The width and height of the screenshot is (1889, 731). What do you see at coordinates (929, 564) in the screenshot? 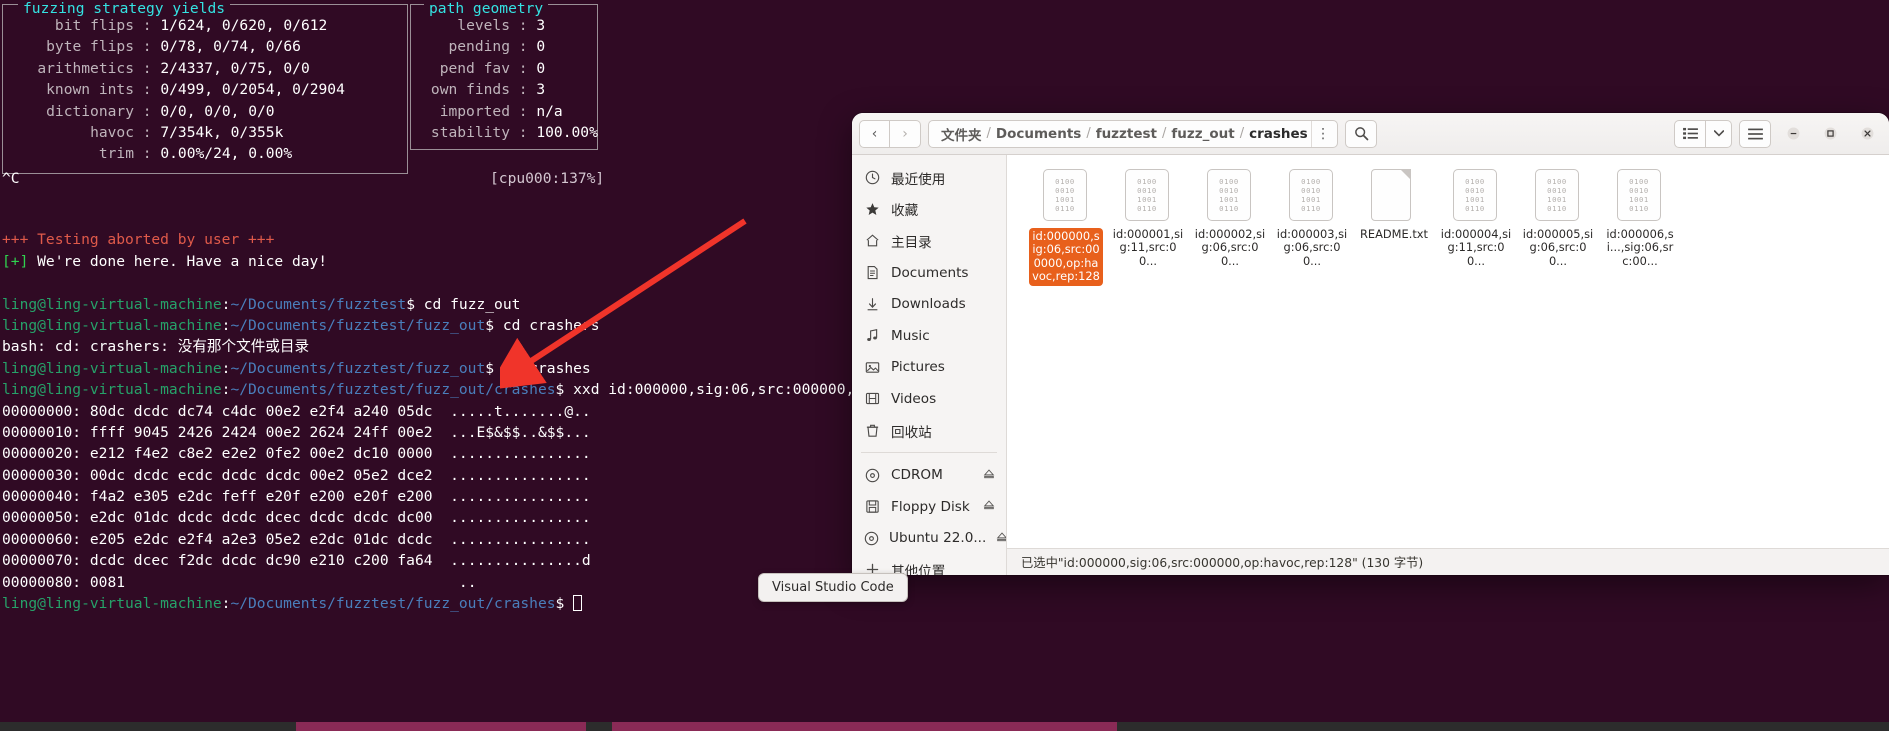
I see `sidebar-item-: 其他位置` at bounding box center [929, 564].